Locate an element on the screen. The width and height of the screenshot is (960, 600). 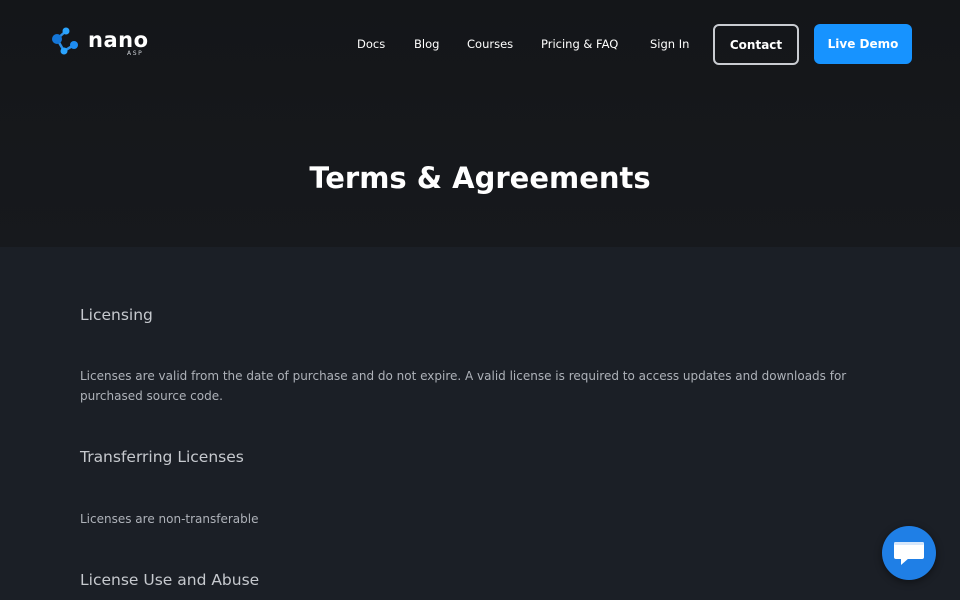
brand-name: nano is located at coordinates (118, 40).